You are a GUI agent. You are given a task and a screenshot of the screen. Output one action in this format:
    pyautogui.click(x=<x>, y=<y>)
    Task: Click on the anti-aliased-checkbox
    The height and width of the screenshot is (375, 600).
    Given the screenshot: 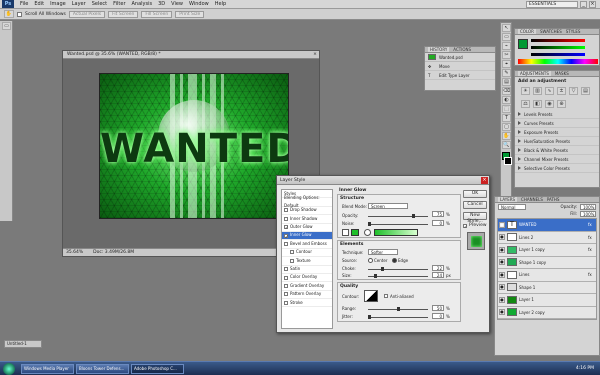 What is the action you would take?
    pyautogui.click(x=386, y=296)
    